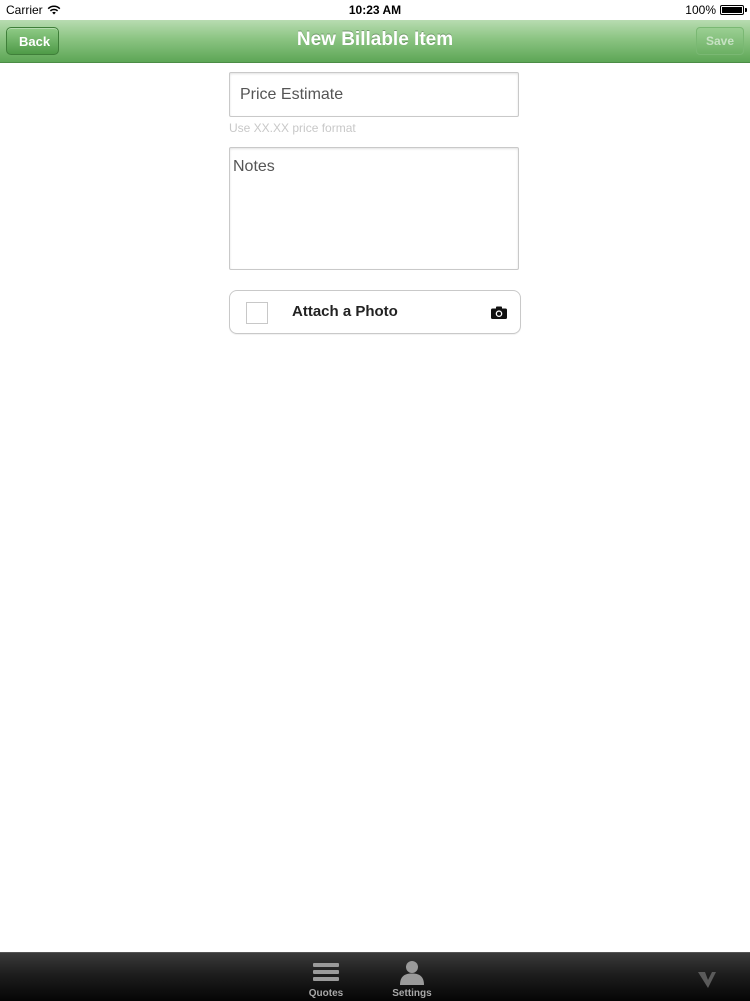  Describe the element at coordinates (412, 973) in the screenshot. I see `person-icon` at that location.